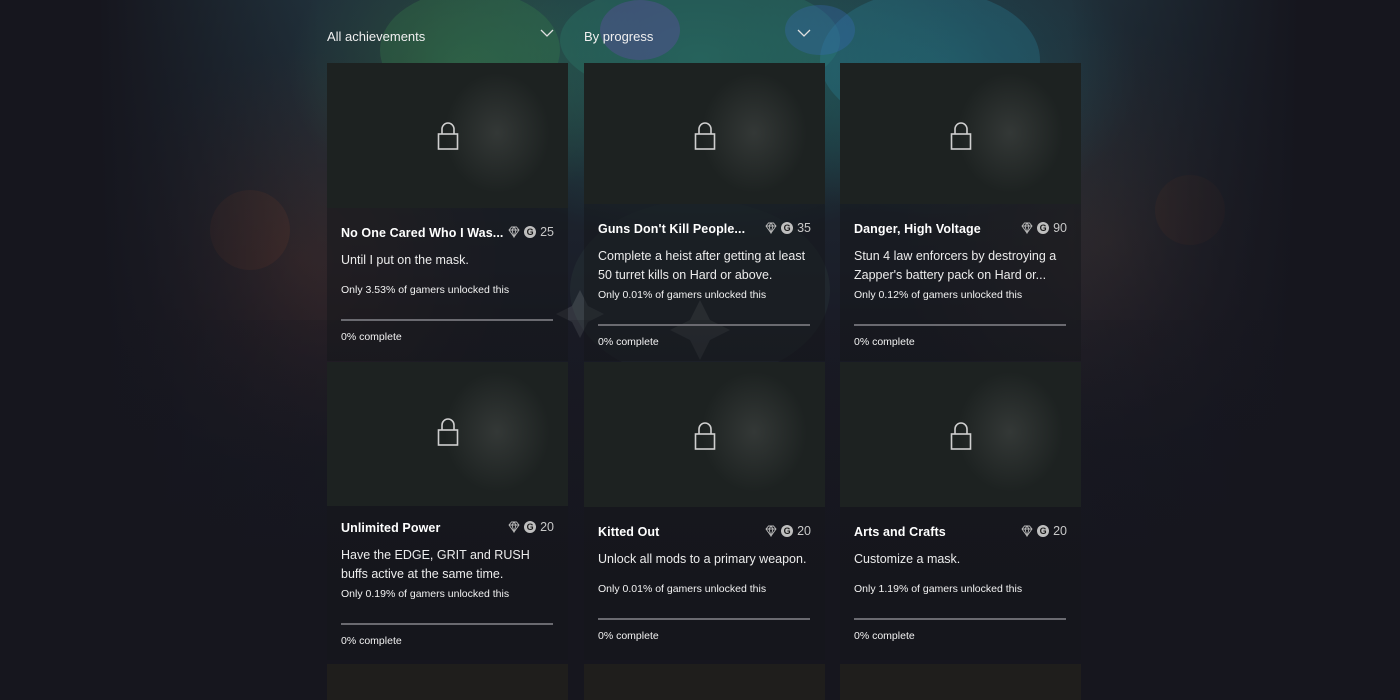 The height and width of the screenshot is (700, 1400). I want to click on achievement-title: Kitted Out, so click(629, 532).